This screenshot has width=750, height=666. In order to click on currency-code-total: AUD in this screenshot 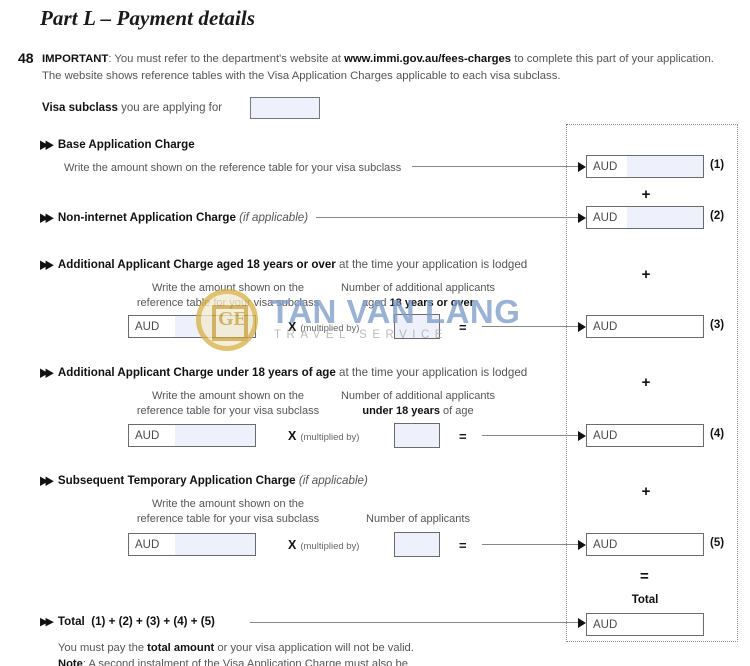, I will do `click(605, 624)`.